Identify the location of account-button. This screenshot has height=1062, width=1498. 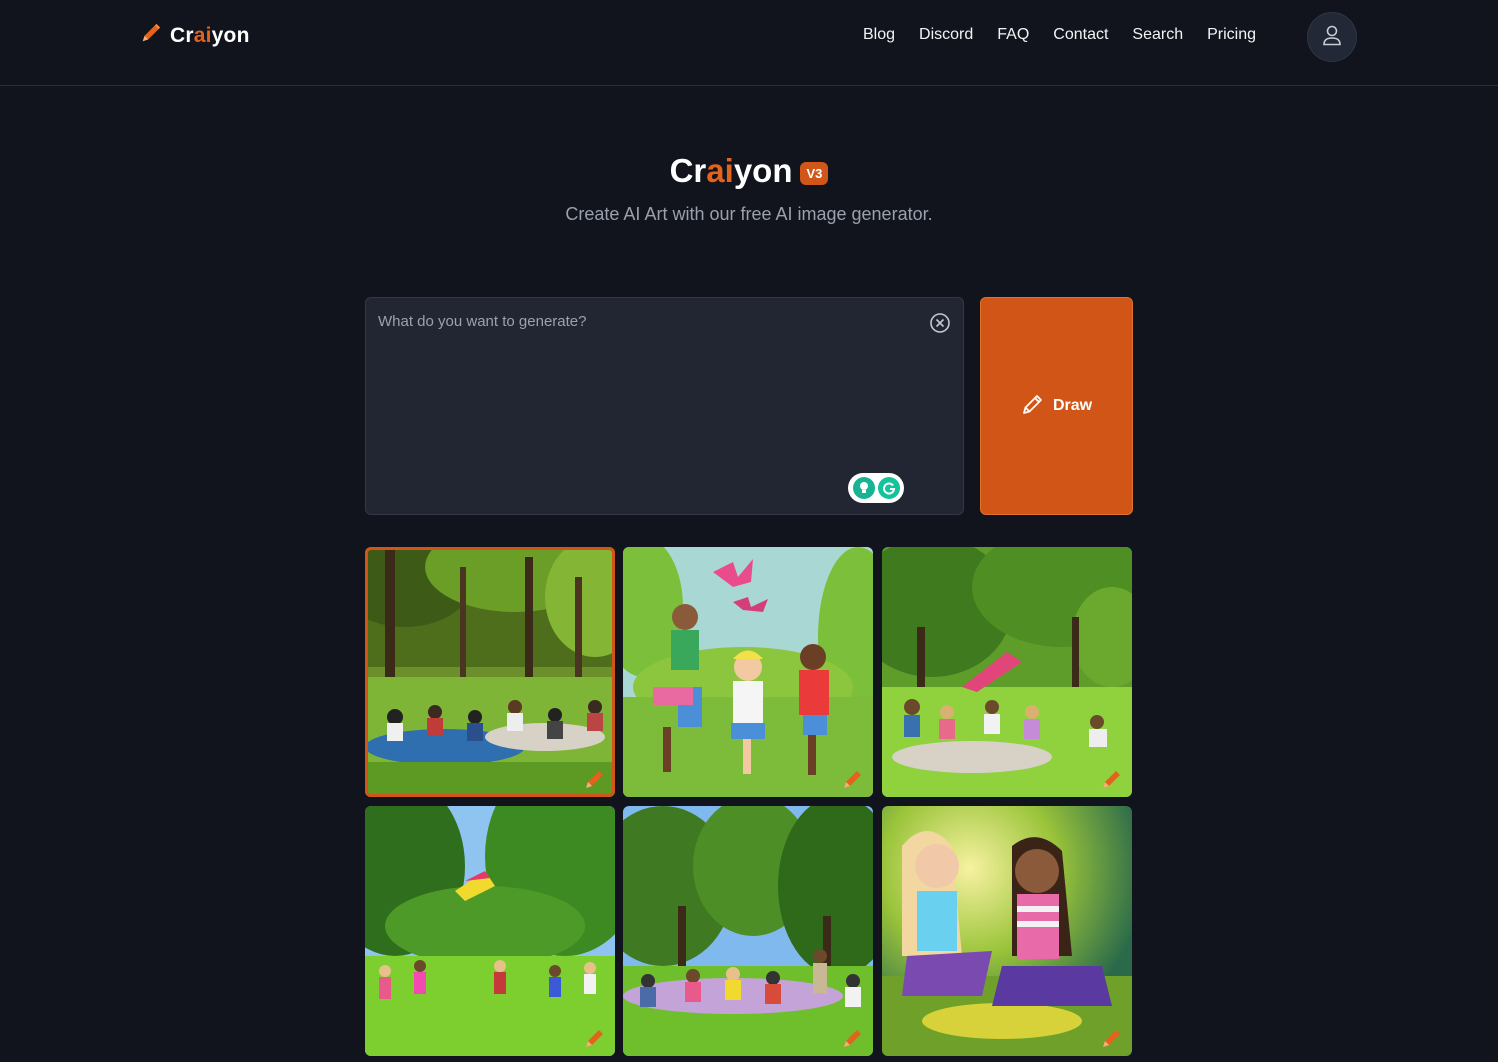
(1332, 37).